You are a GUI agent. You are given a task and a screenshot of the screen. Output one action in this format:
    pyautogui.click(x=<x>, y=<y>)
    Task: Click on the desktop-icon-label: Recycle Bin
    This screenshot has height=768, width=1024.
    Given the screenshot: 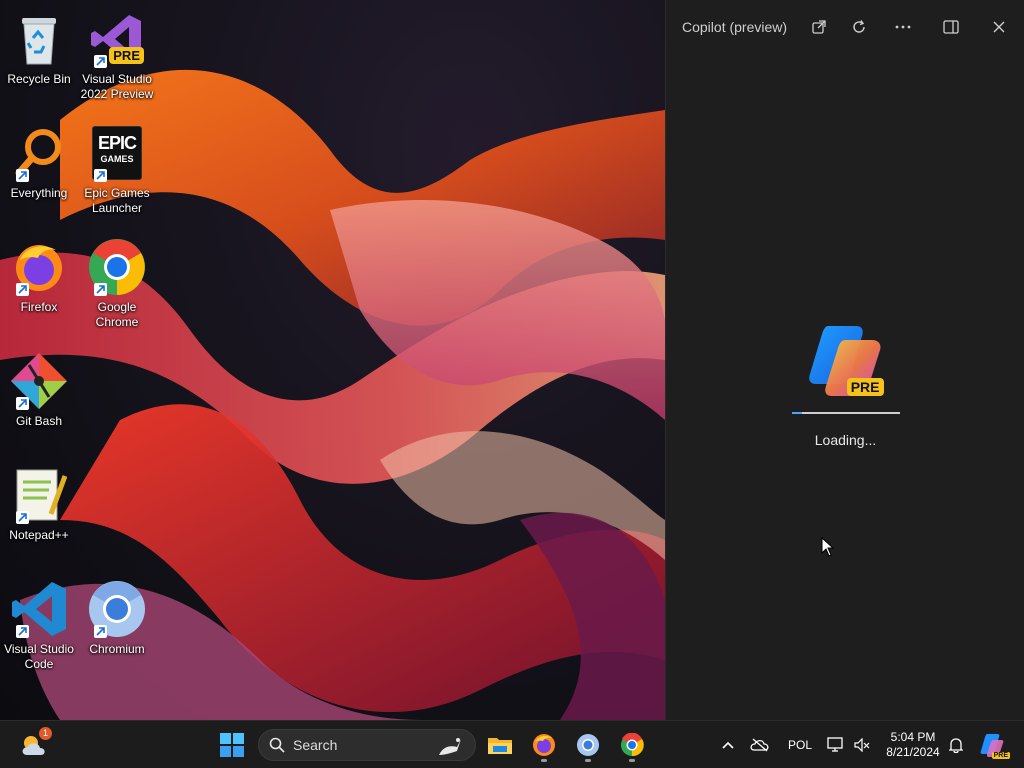 What is the action you would take?
    pyautogui.click(x=39, y=79)
    